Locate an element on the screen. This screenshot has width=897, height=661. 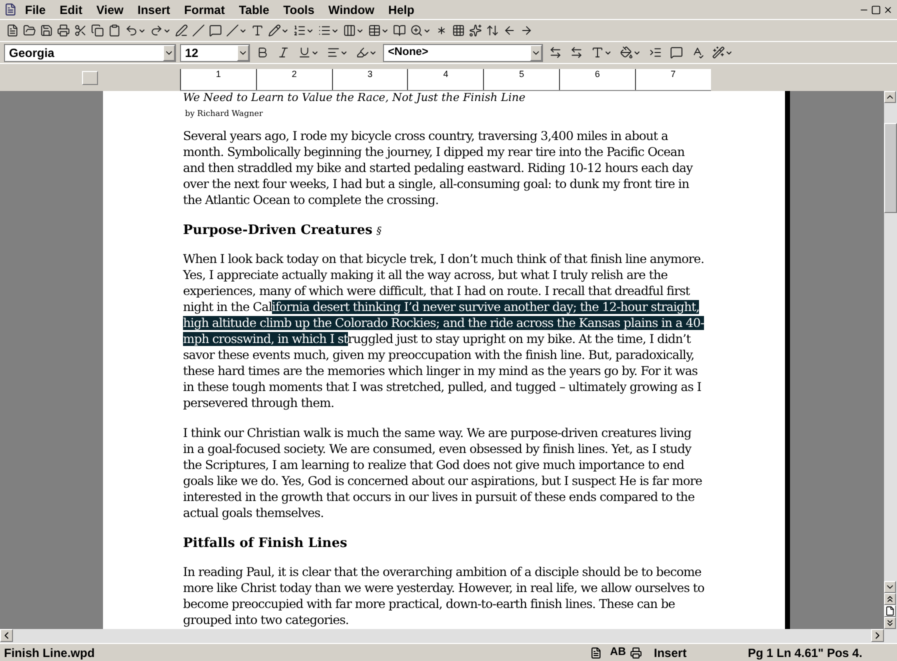
pencil-icon is located at coordinates (274, 30).